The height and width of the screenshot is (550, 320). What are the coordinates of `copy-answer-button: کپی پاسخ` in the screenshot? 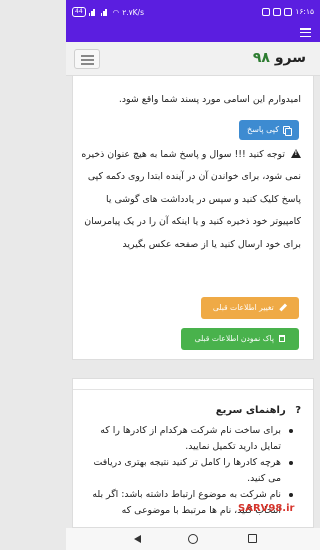 It's located at (269, 130).